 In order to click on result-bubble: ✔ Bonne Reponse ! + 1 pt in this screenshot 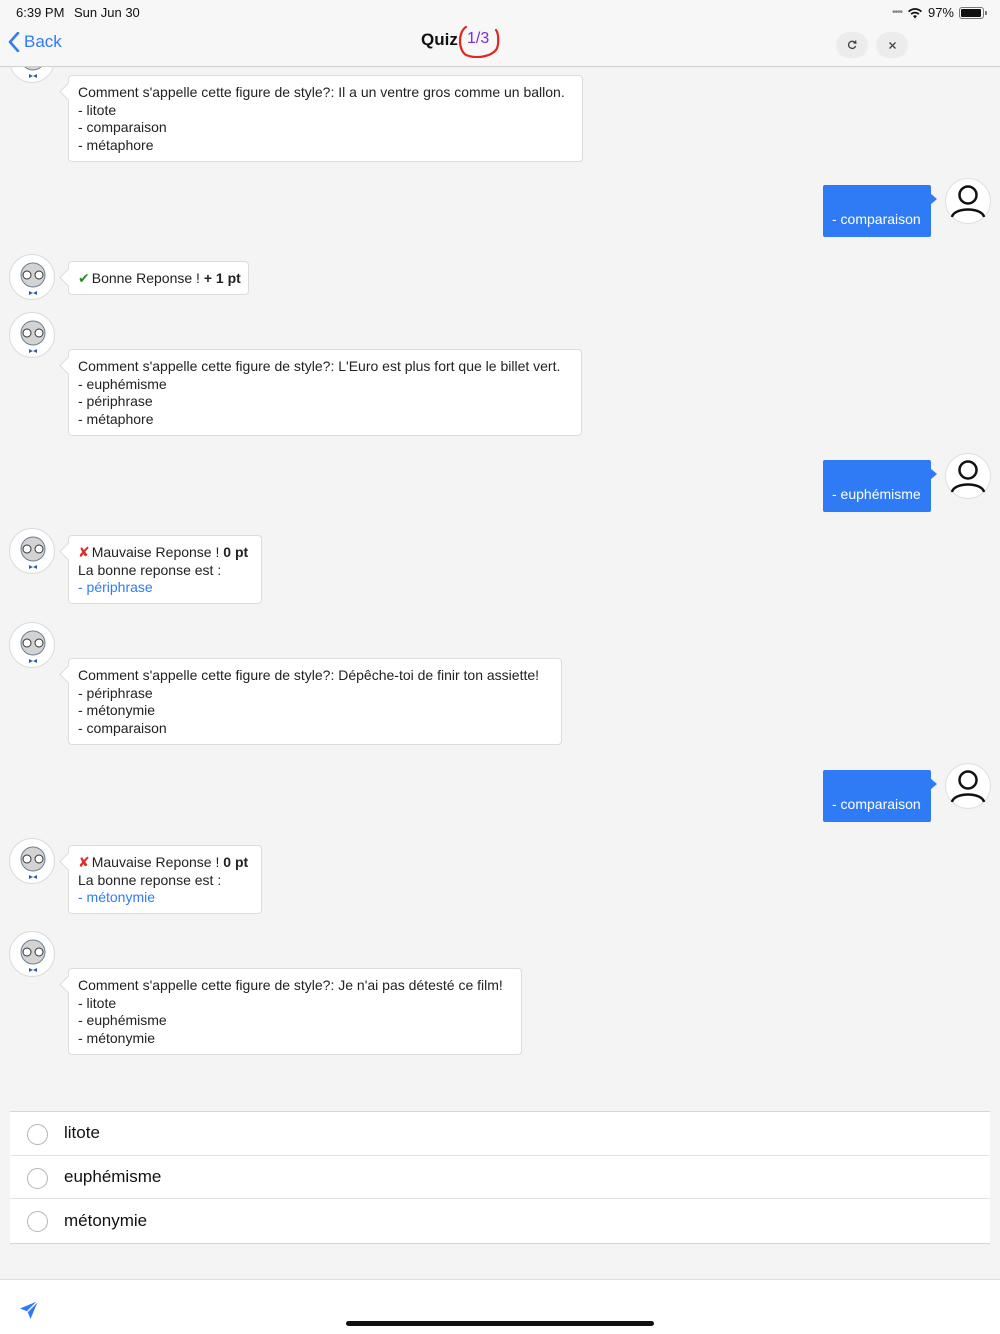, I will do `click(158, 278)`.